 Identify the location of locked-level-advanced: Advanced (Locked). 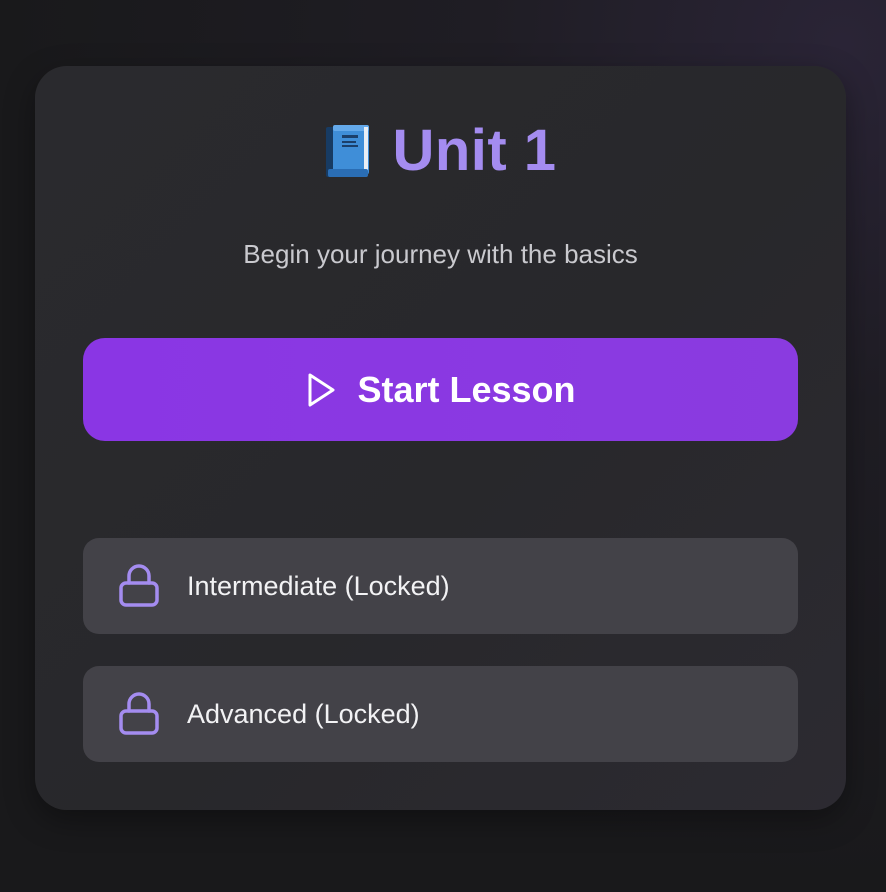
(440, 714).